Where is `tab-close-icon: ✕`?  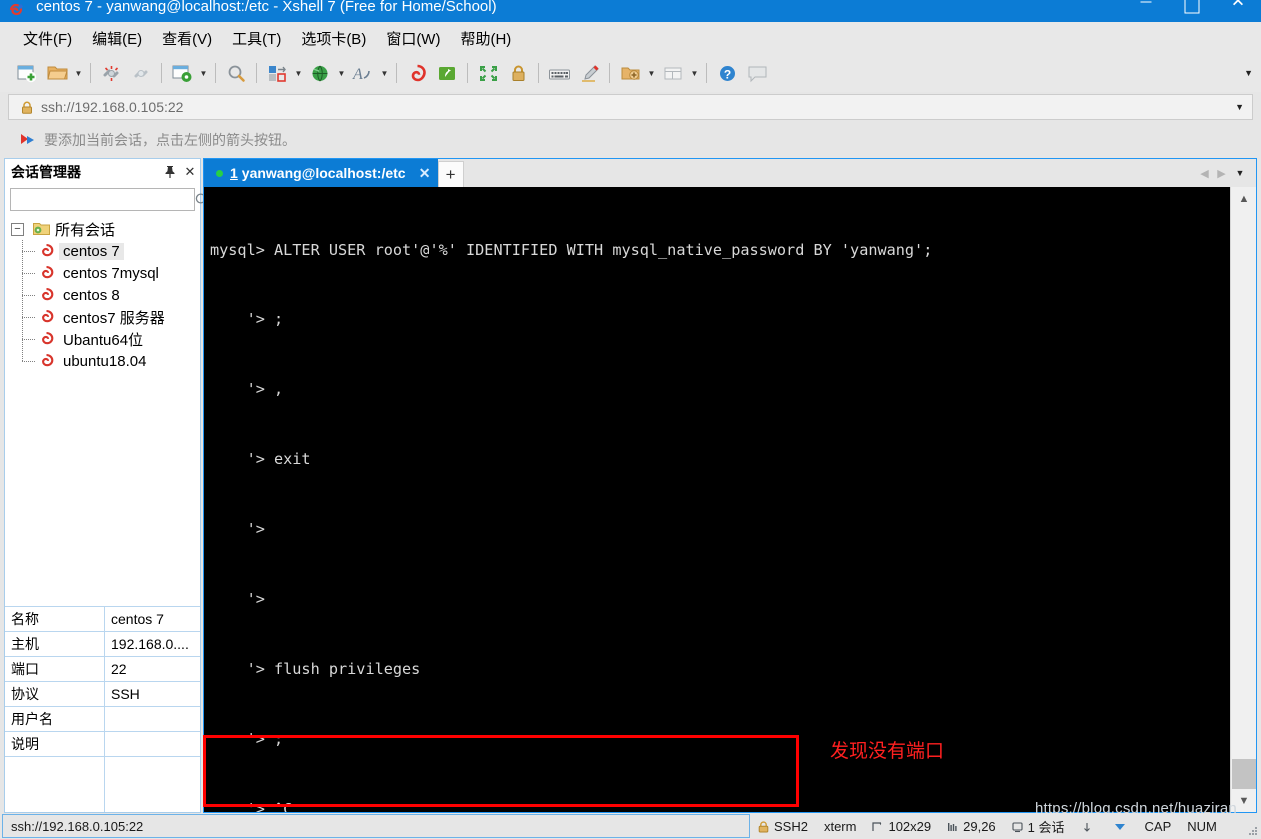 tab-close-icon: ✕ is located at coordinates (425, 173).